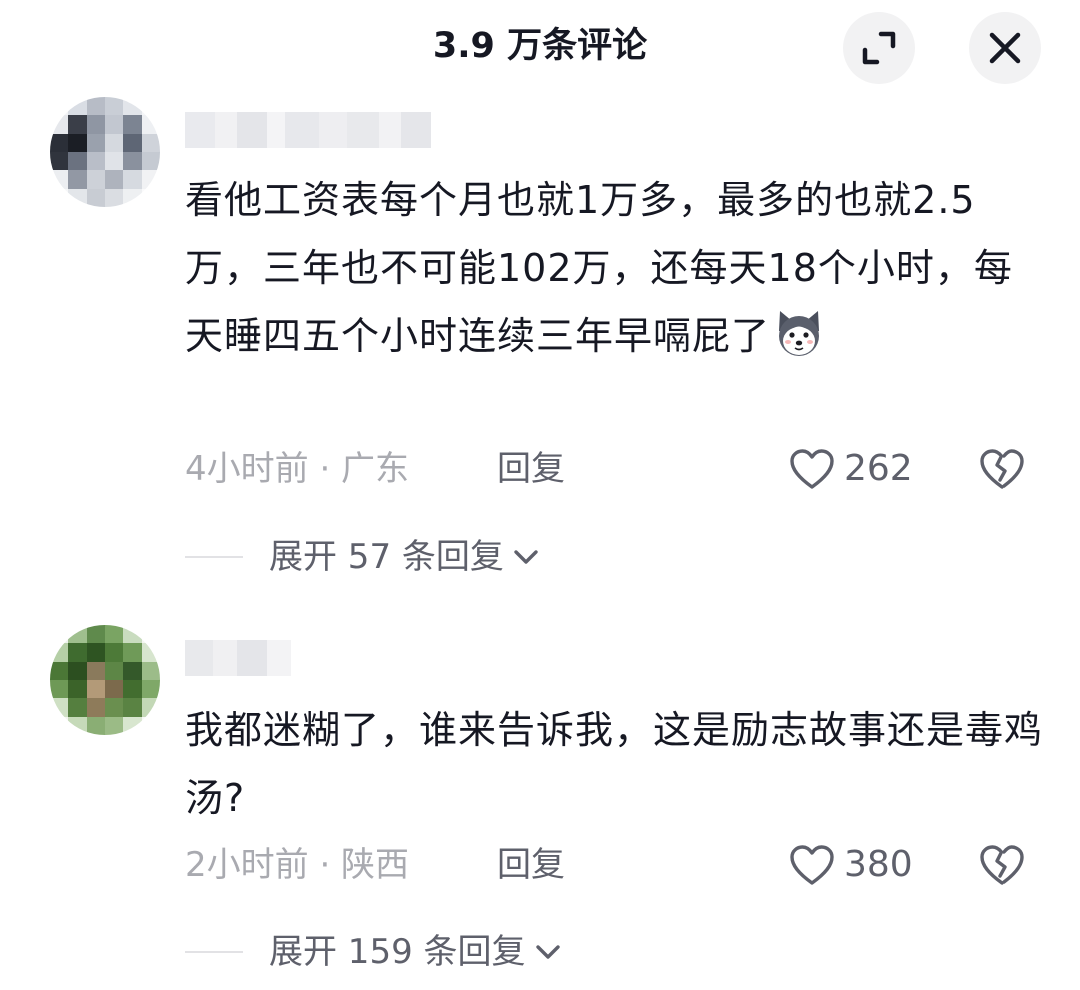 The width and height of the screenshot is (1080, 990). I want to click on comments-header: 3.9 万条评论, so click(540, 47).